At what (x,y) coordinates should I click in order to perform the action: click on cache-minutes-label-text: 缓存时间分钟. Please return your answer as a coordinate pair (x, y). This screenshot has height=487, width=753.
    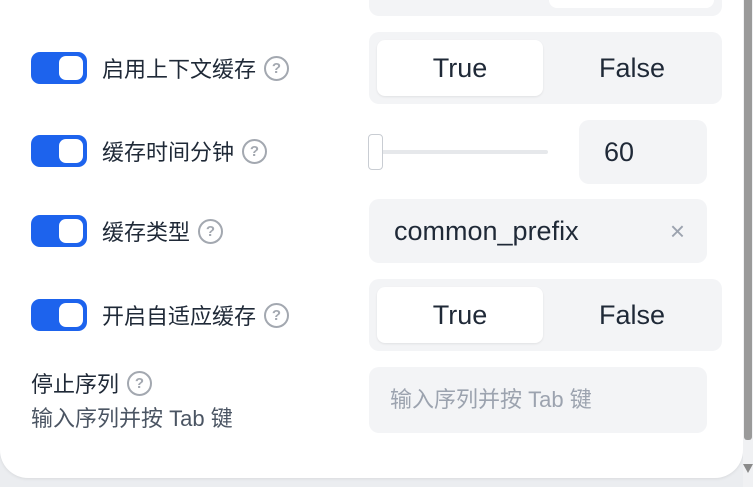
    Looking at the image, I should click on (168, 152).